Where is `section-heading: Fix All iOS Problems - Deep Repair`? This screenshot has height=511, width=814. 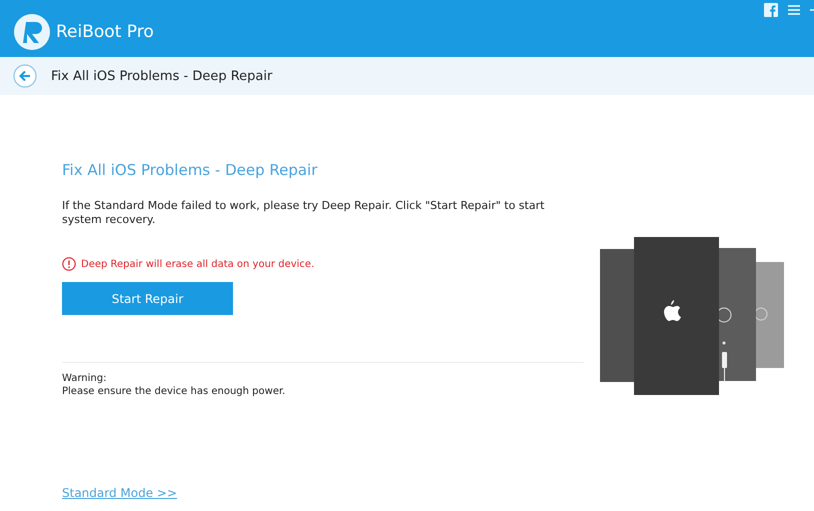 section-heading: Fix All iOS Problems - Deep Repair is located at coordinates (190, 170).